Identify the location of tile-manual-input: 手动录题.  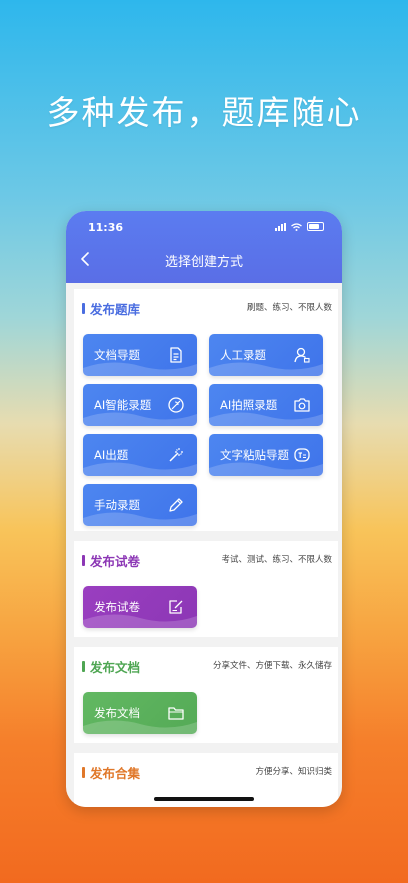
(140, 505).